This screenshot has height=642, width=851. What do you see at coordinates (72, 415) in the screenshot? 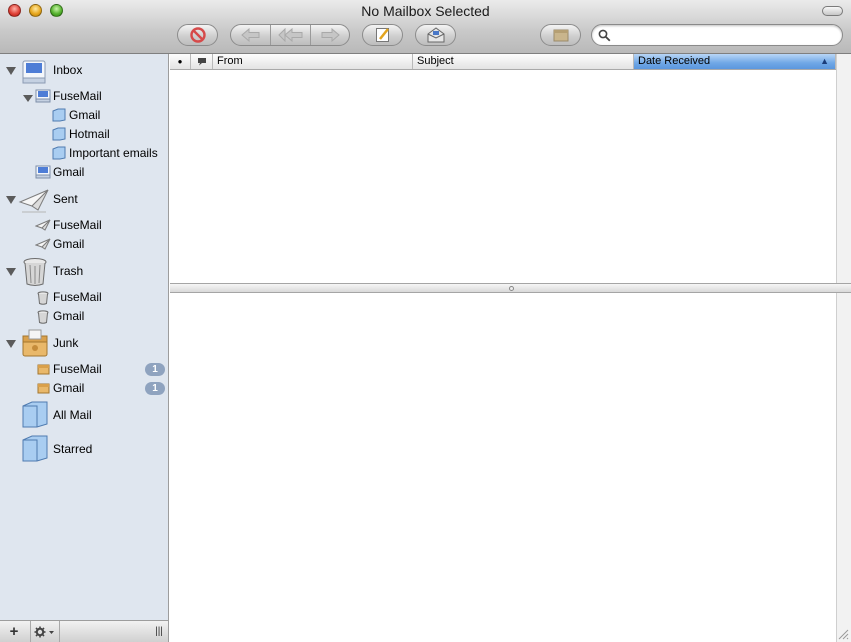
I see `sidebar-item-all-mail: All Mail` at bounding box center [72, 415].